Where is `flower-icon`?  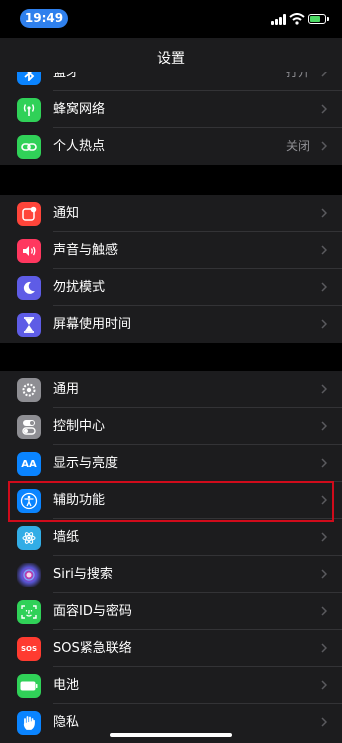
flower-icon is located at coordinates (29, 538).